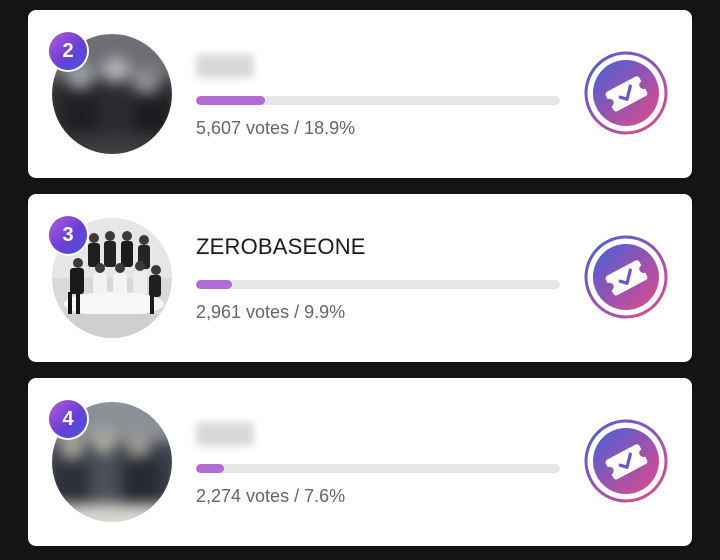 This screenshot has height=560, width=720. What do you see at coordinates (281, 246) in the screenshot?
I see `artist-name: ZEROBASEONE` at bounding box center [281, 246].